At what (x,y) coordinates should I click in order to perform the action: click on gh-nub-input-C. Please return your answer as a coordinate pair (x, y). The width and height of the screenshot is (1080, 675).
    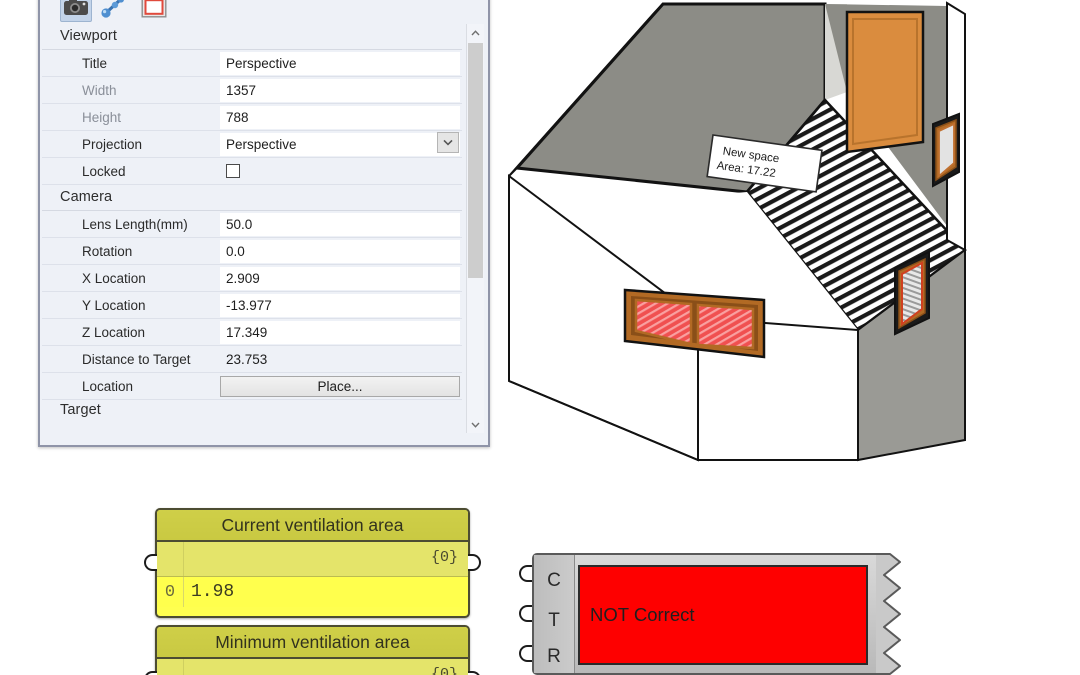
    Looking at the image, I should click on (525, 573).